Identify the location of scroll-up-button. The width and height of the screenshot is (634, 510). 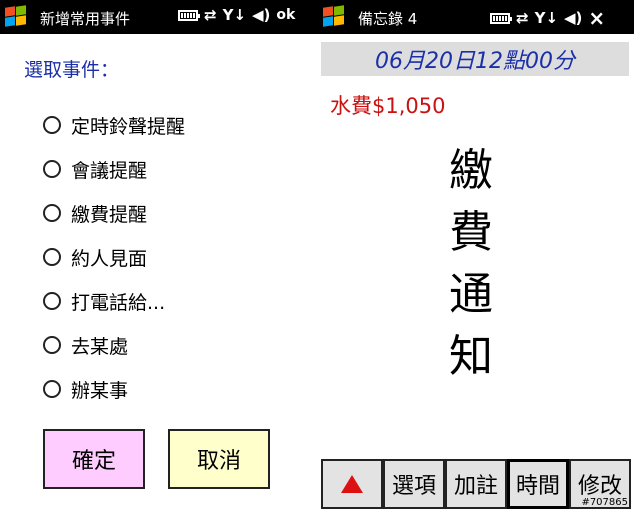
(352, 484).